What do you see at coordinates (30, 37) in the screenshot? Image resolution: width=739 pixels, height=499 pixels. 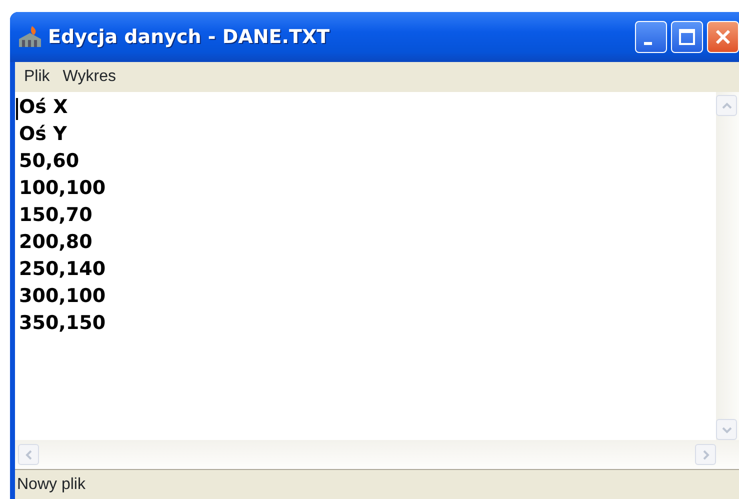 I see `app-icon` at bounding box center [30, 37].